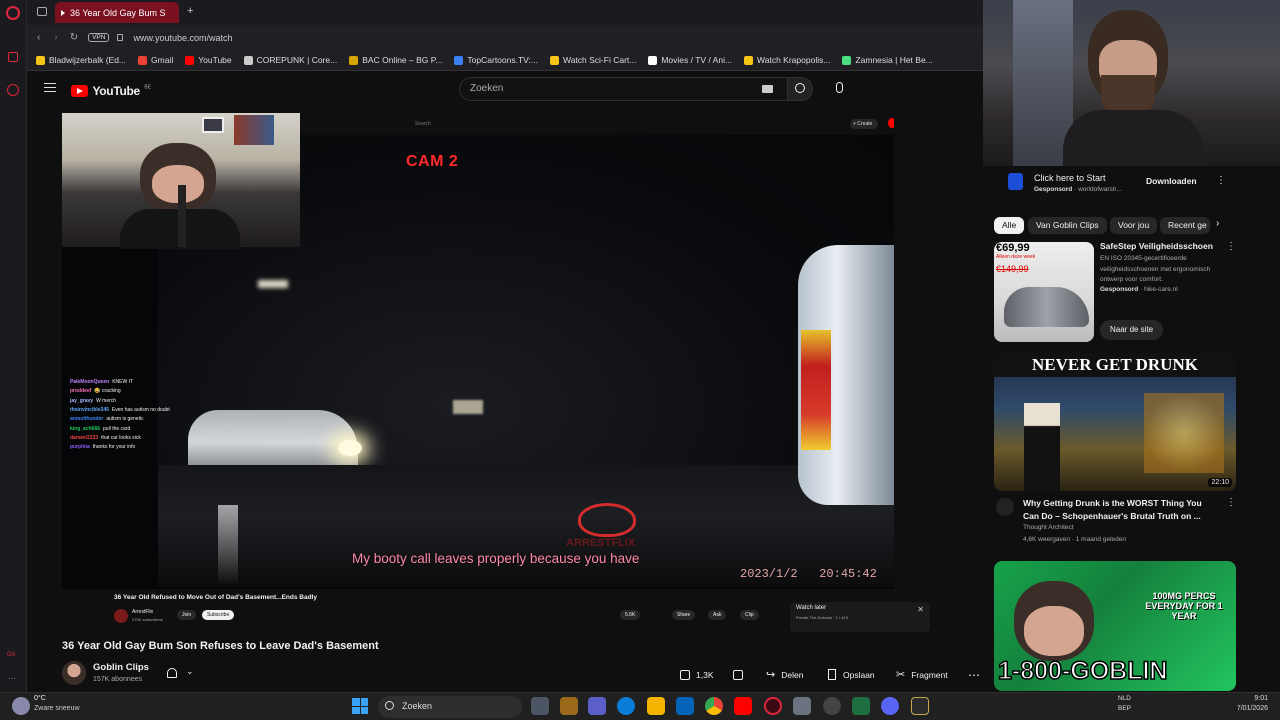  I want to click on tabs-menu-icon, so click(42, 11).